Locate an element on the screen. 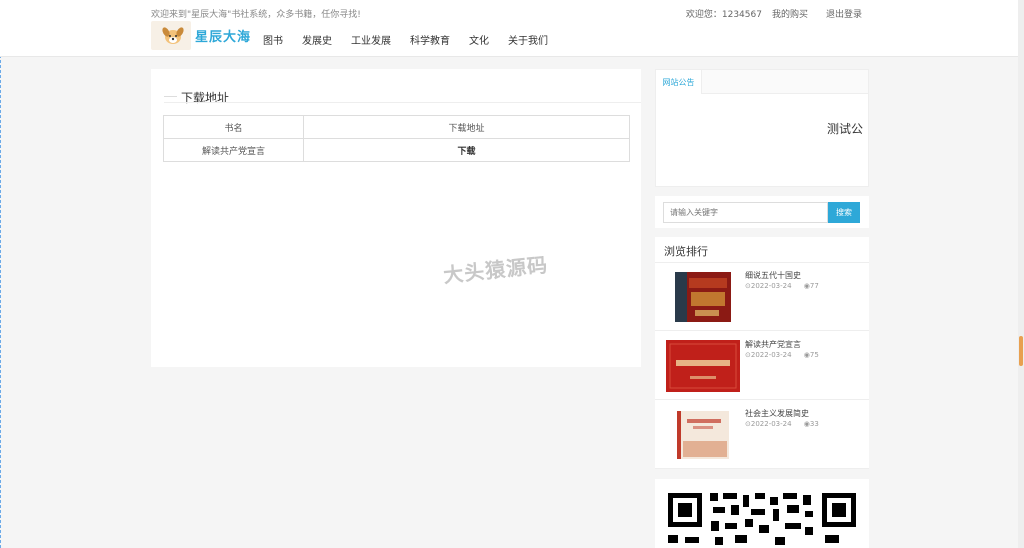 The image size is (1024, 548). nav-item-culture: 文化 is located at coordinates (479, 39).